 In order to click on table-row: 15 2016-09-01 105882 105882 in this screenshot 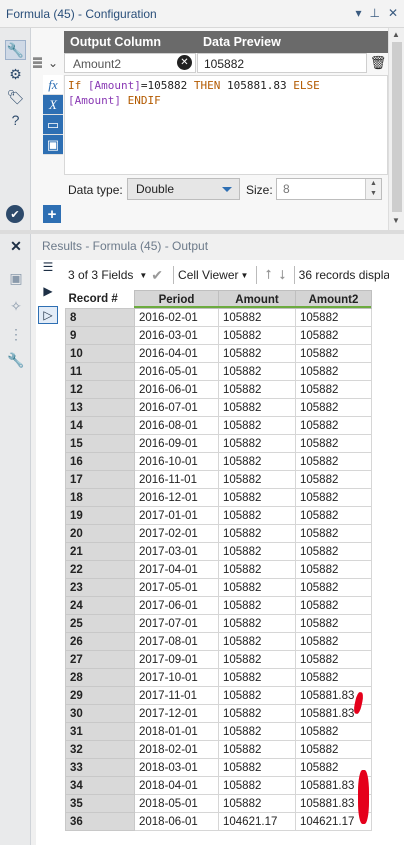, I will do `click(218, 443)`.